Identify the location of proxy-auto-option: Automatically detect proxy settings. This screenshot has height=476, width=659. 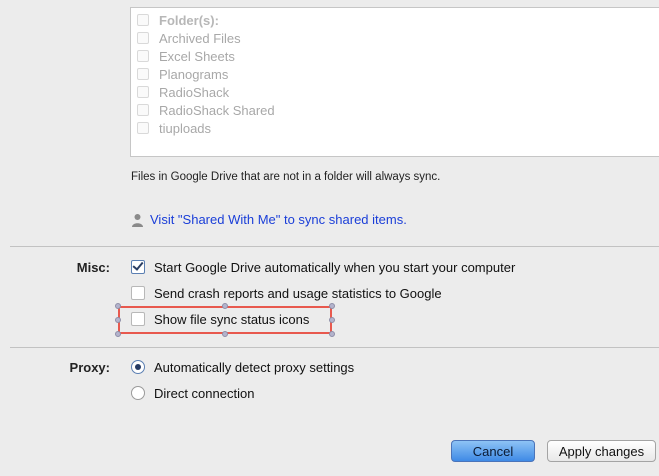
(242, 367).